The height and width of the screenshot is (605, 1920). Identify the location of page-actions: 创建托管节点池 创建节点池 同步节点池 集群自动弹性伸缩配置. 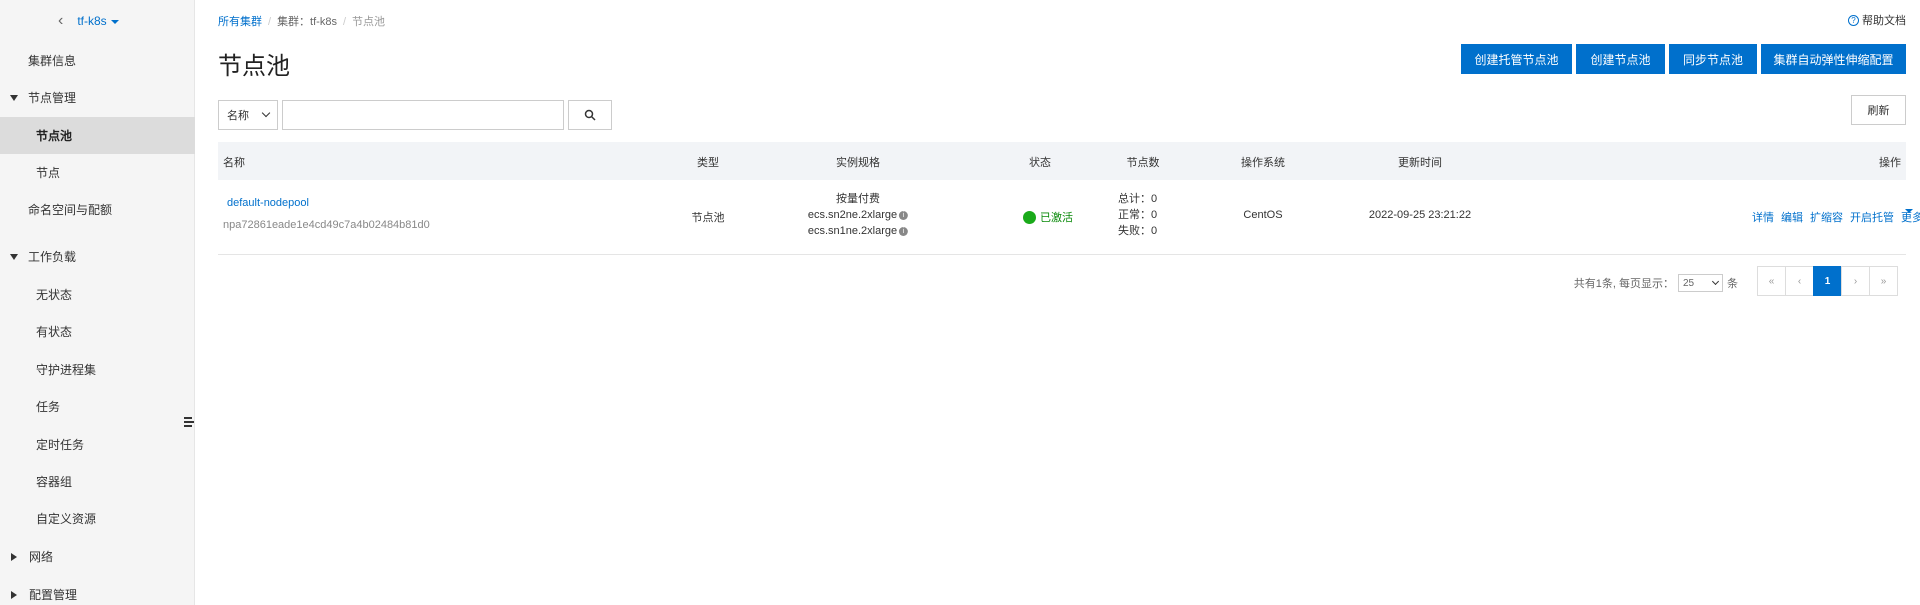
(1683, 59).